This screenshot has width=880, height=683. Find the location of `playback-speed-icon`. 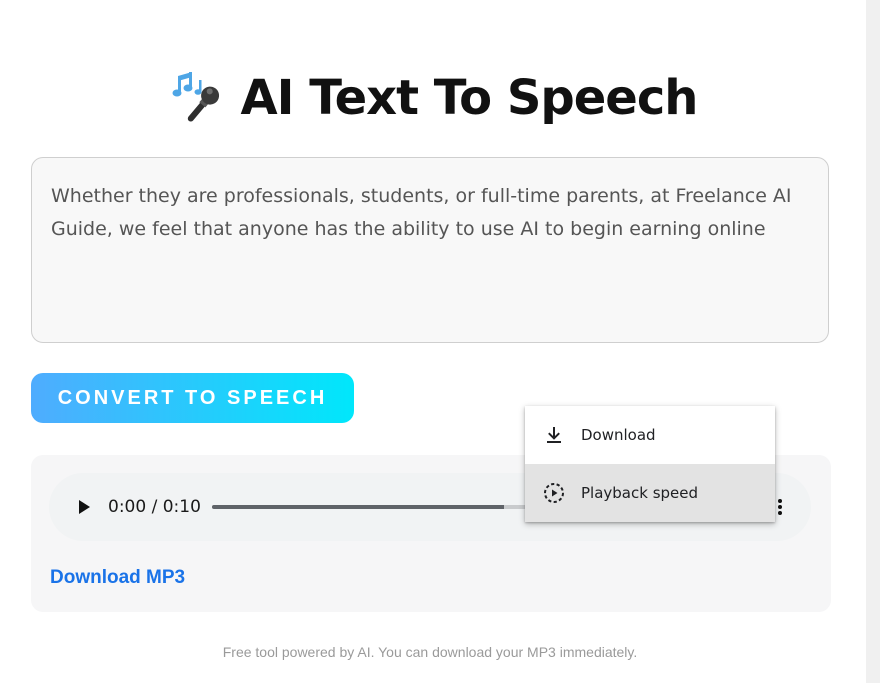

playback-speed-icon is located at coordinates (554, 493).